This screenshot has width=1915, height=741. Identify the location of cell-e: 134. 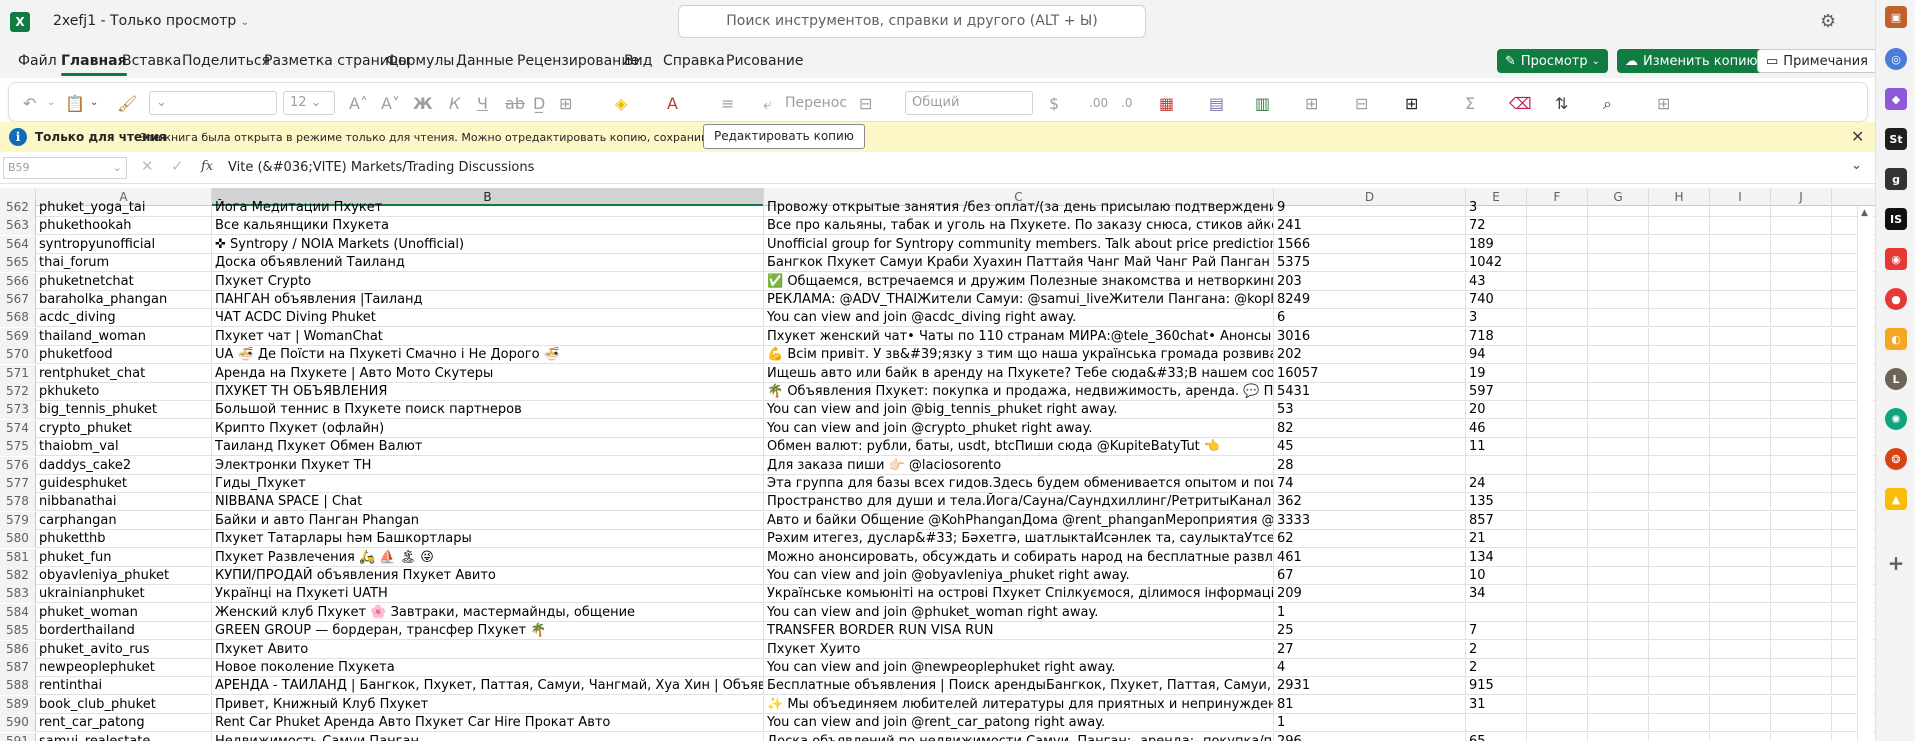
(1496, 557).